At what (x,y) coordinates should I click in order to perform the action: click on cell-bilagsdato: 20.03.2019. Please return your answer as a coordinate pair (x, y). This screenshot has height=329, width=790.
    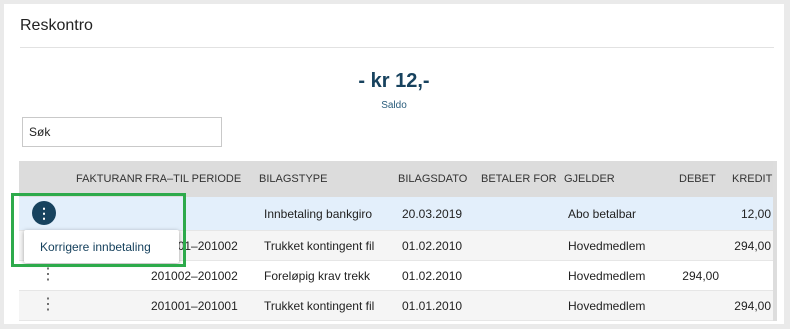
    Looking at the image, I should click on (432, 214).